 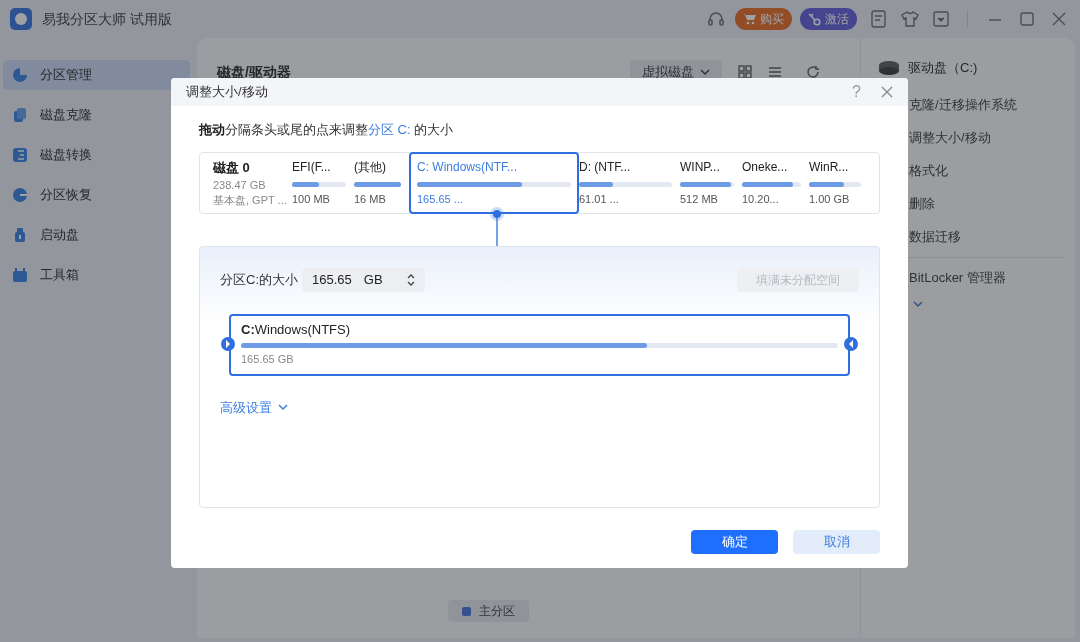 What do you see at coordinates (856, 92) in the screenshot?
I see `help-button: ?` at bounding box center [856, 92].